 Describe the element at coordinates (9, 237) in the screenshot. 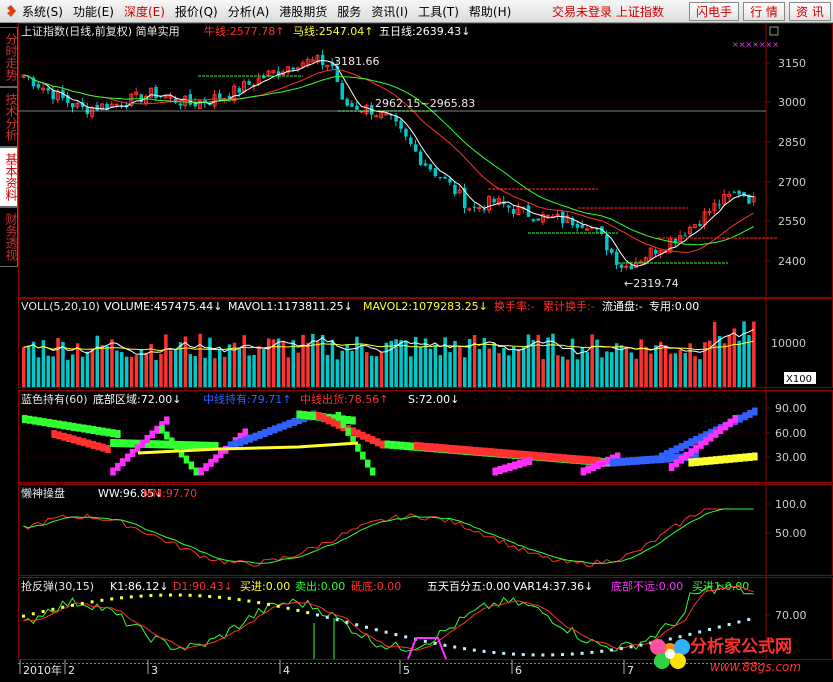

I see `tab-financials: 财务透视` at that location.